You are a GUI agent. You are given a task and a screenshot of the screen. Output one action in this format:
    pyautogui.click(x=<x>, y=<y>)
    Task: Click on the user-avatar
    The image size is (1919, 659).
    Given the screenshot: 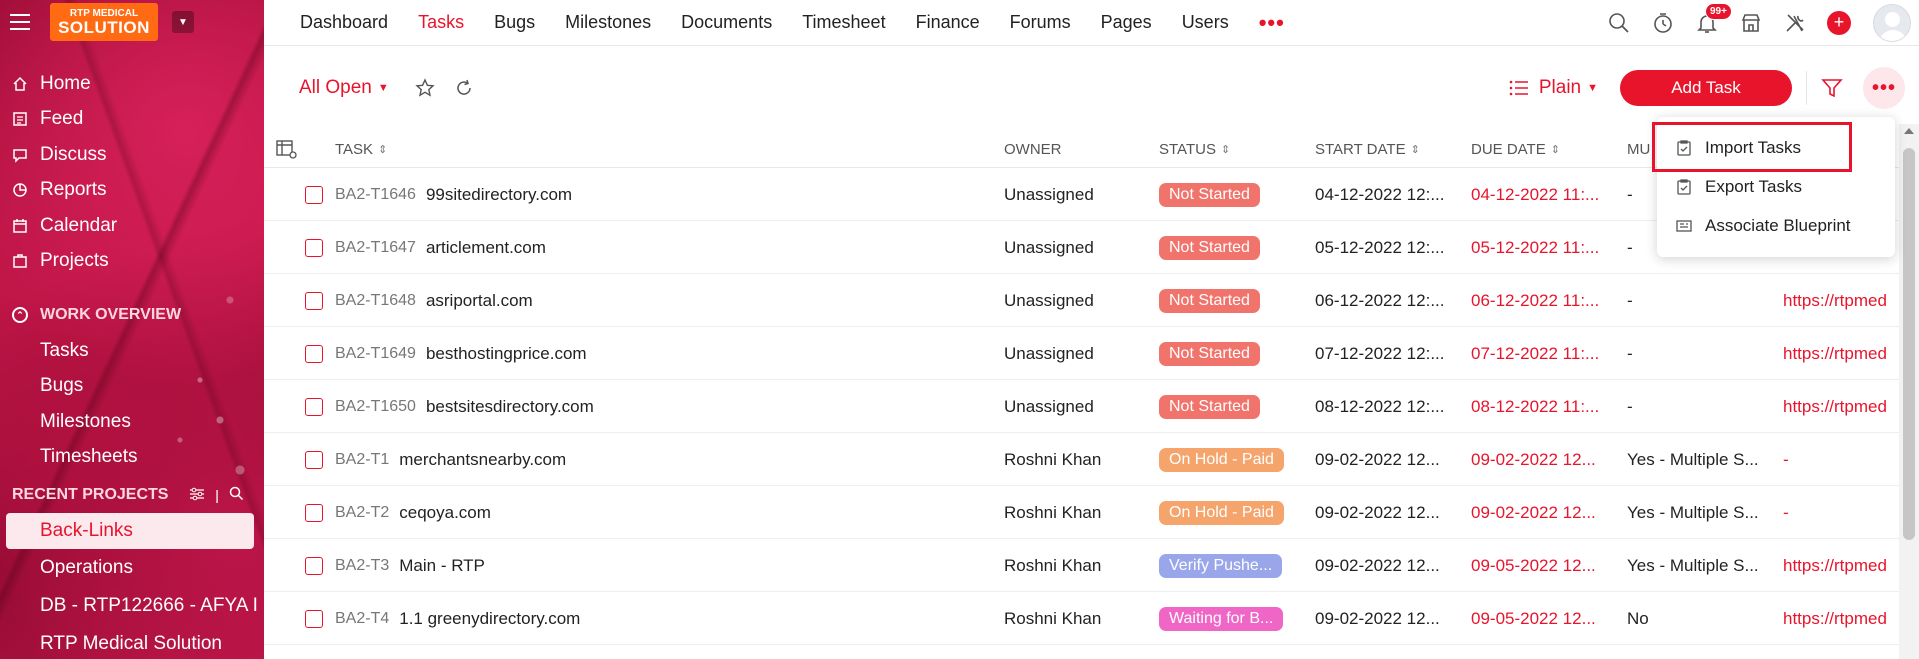 What is the action you would take?
    pyautogui.click(x=1892, y=23)
    